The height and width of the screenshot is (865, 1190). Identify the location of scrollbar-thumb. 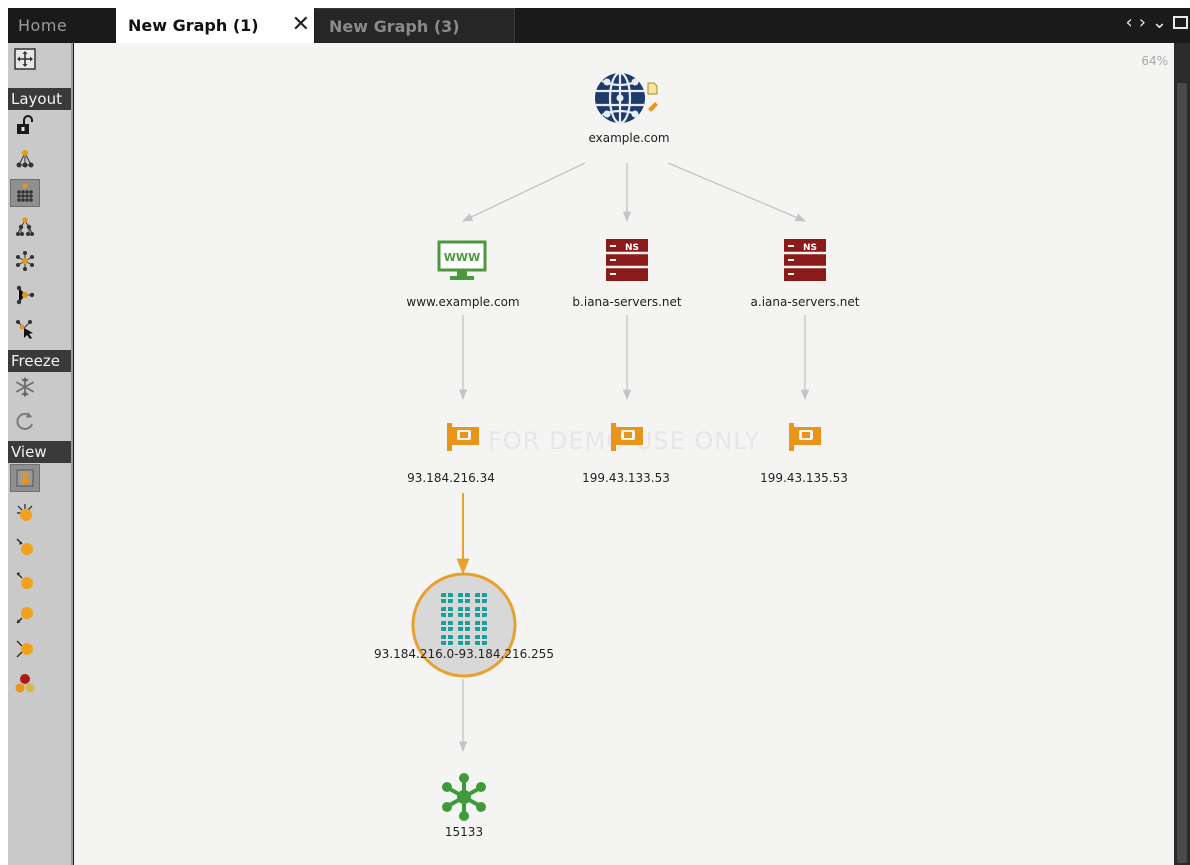
(1182, 473).